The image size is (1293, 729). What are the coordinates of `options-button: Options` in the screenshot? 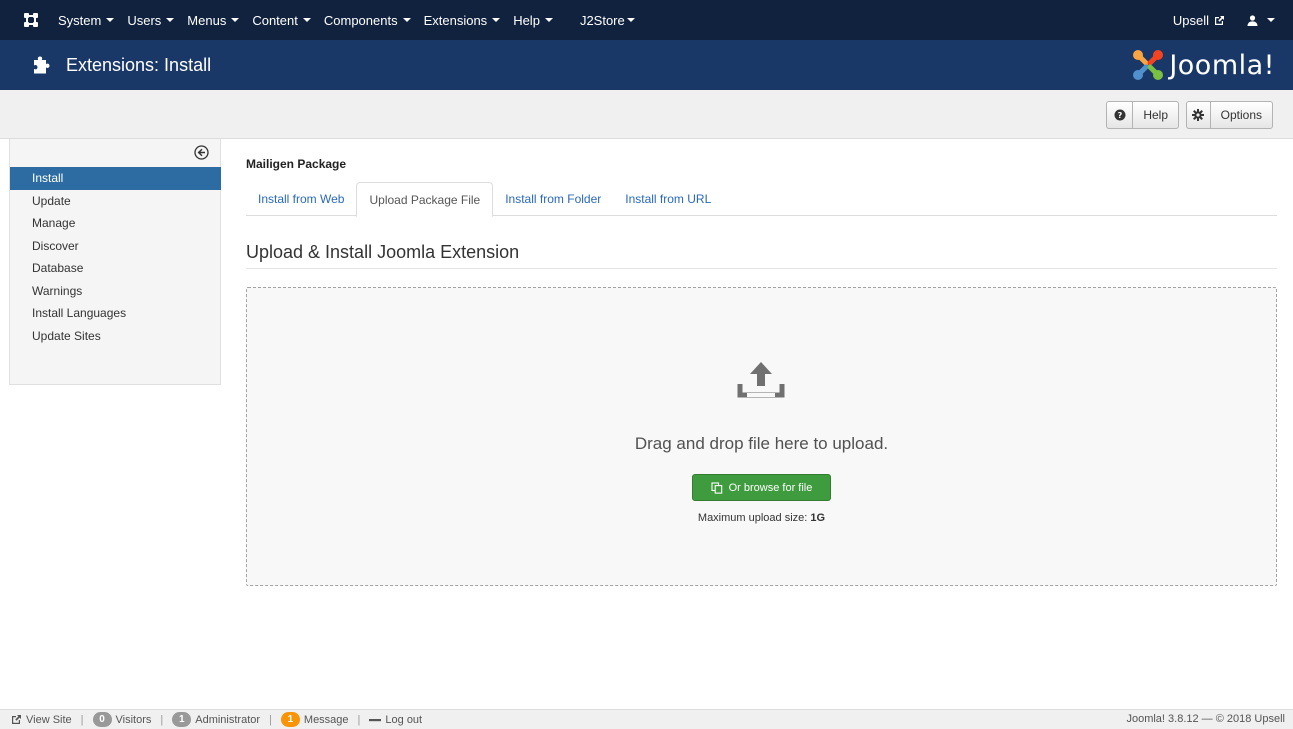 It's located at (1229, 115).